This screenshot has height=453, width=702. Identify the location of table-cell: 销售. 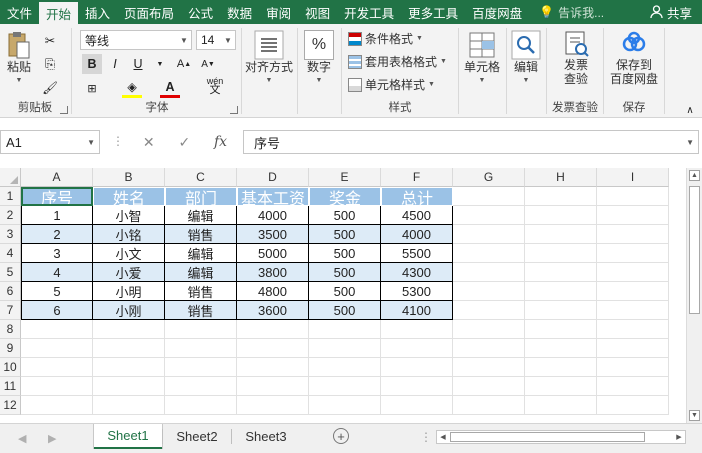
(201, 291).